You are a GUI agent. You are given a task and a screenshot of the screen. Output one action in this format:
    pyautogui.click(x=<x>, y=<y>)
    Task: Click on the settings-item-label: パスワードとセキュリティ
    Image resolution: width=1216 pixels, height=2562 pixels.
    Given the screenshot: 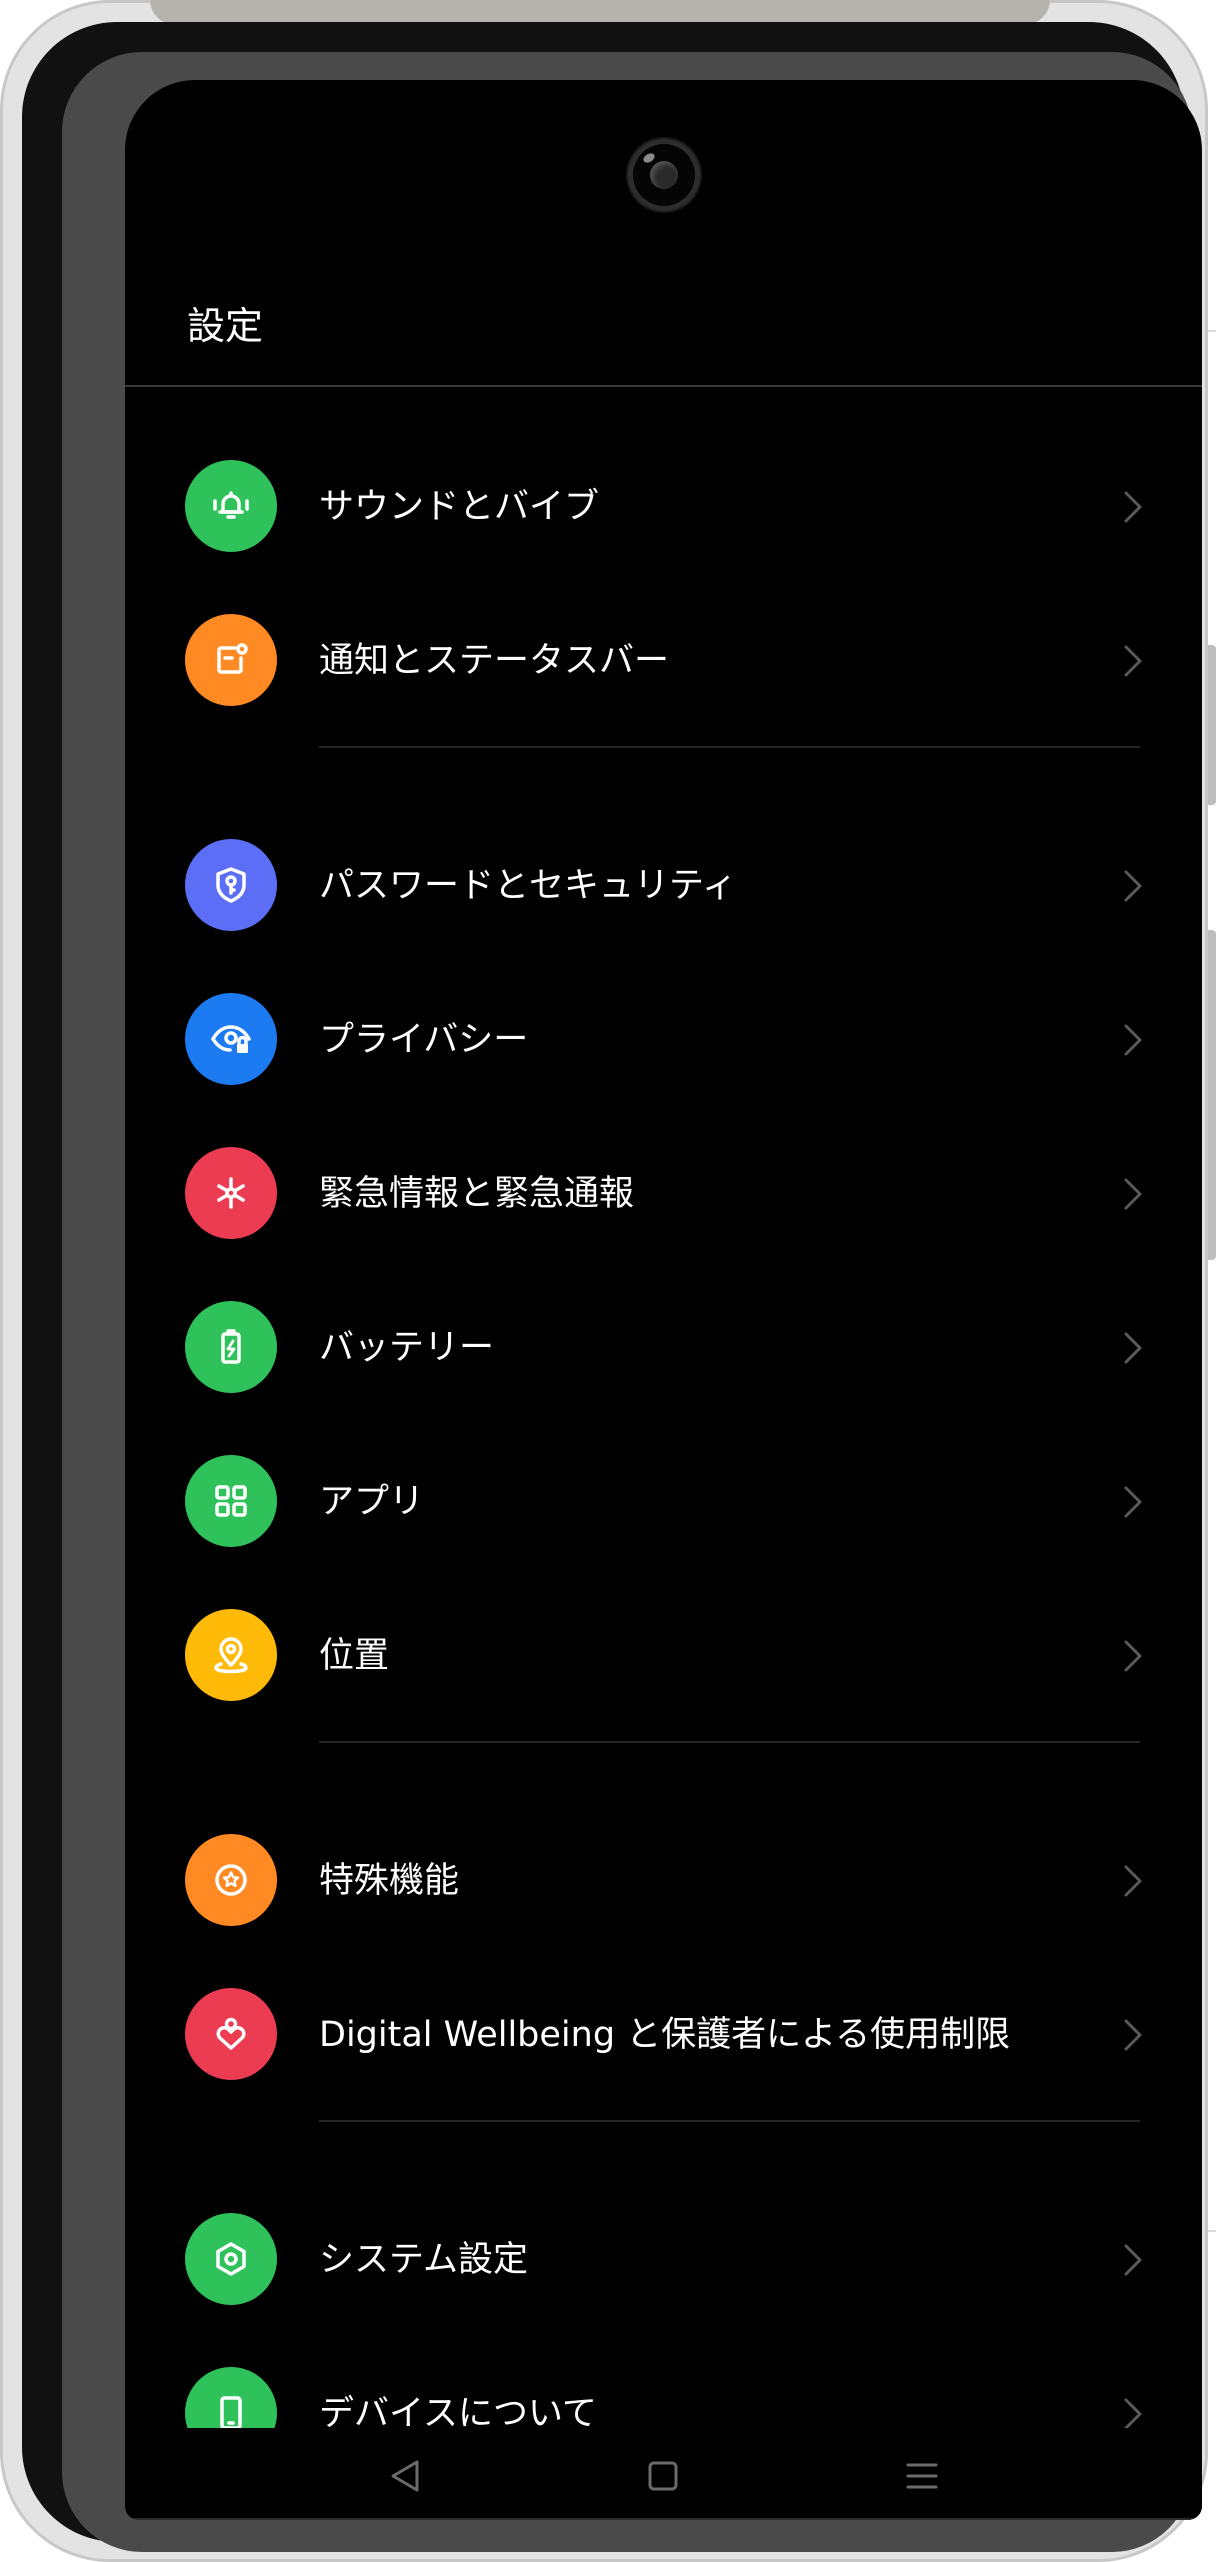 What is the action you would take?
    pyautogui.click(x=528, y=886)
    